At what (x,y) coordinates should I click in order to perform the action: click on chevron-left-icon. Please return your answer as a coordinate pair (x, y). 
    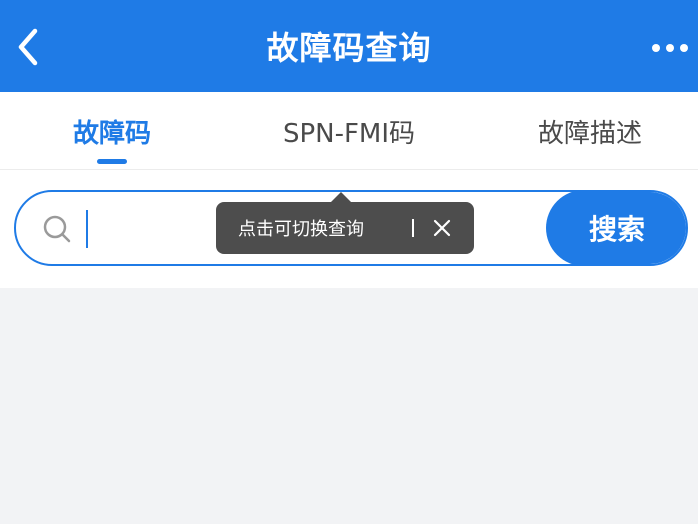
    Looking at the image, I should click on (28, 47).